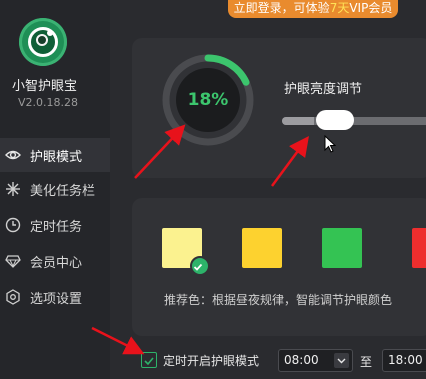 This screenshot has height=379, width=426. What do you see at coordinates (301, 360) in the screenshot?
I see `start-time-value: 08:00` at bounding box center [301, 360].